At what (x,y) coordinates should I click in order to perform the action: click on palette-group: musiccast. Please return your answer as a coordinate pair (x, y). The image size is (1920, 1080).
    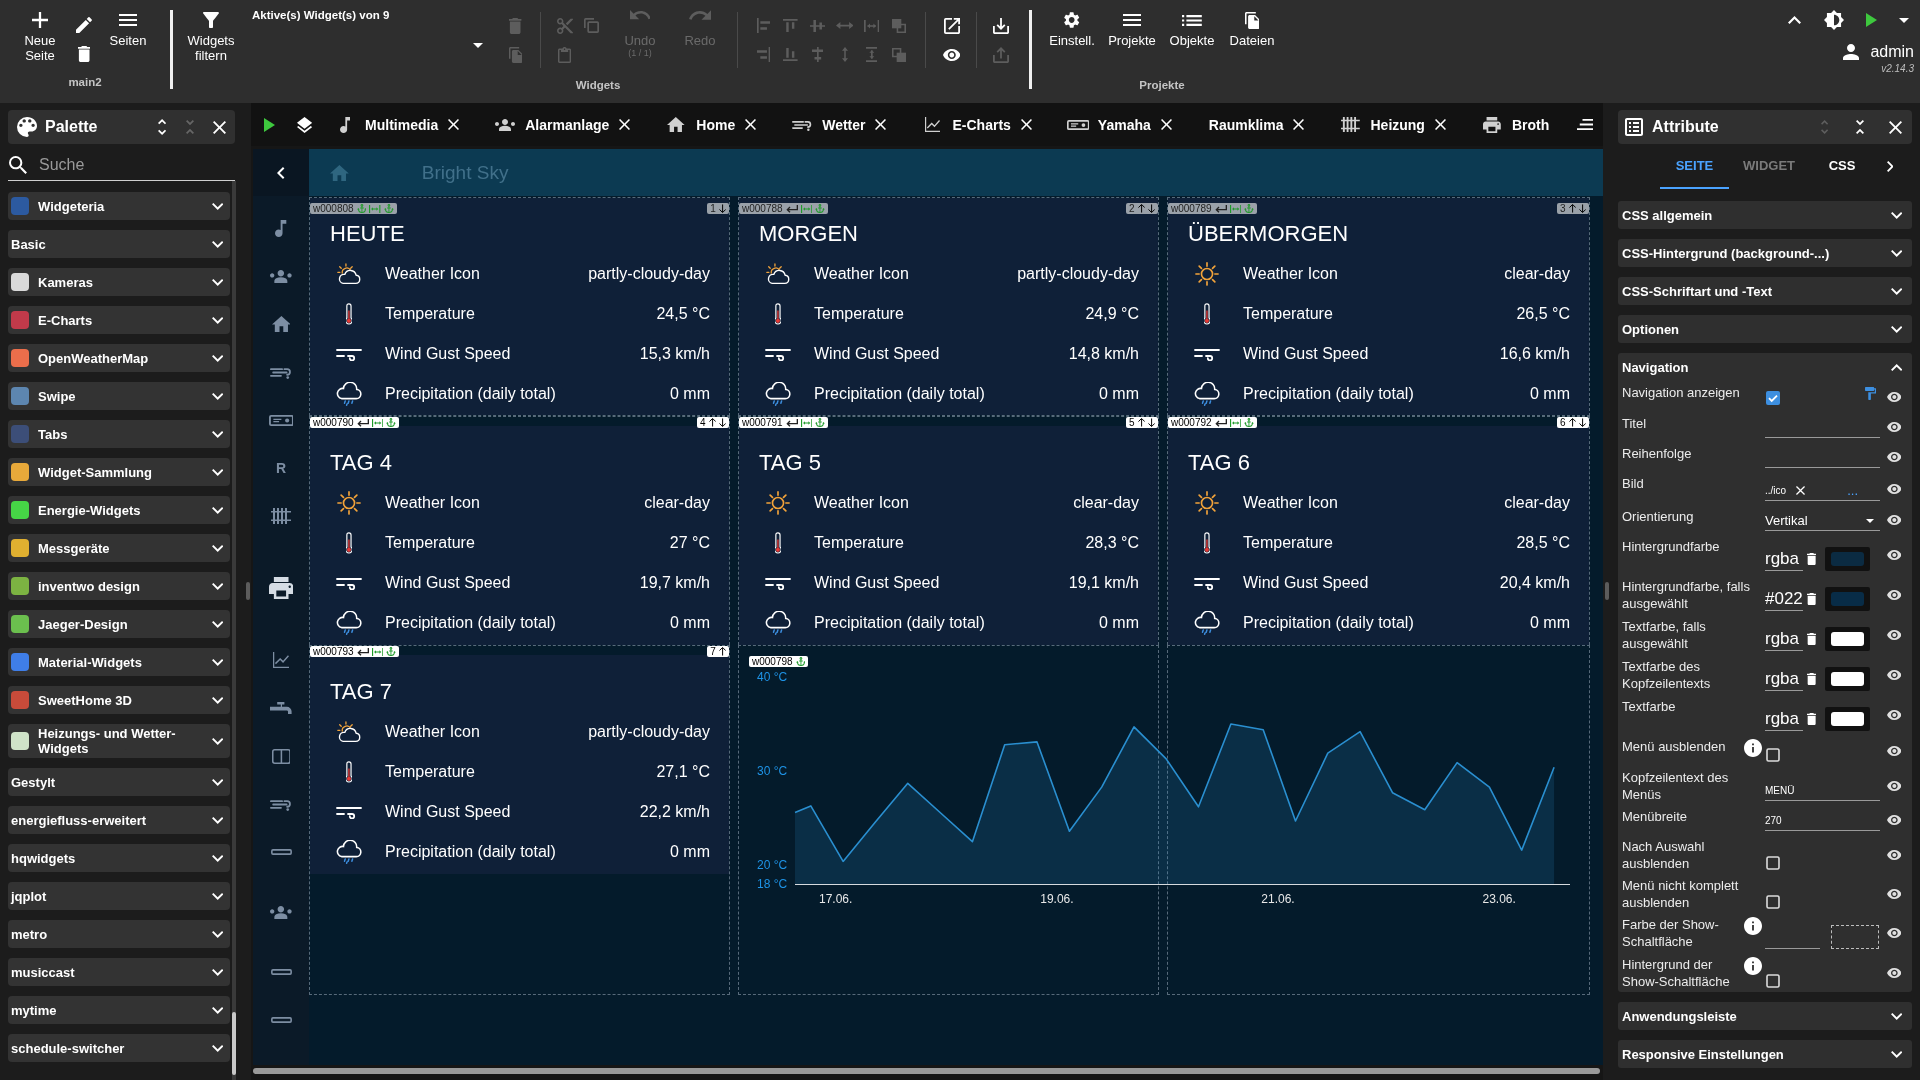
    Looking at the image, I should click on (119, 972).